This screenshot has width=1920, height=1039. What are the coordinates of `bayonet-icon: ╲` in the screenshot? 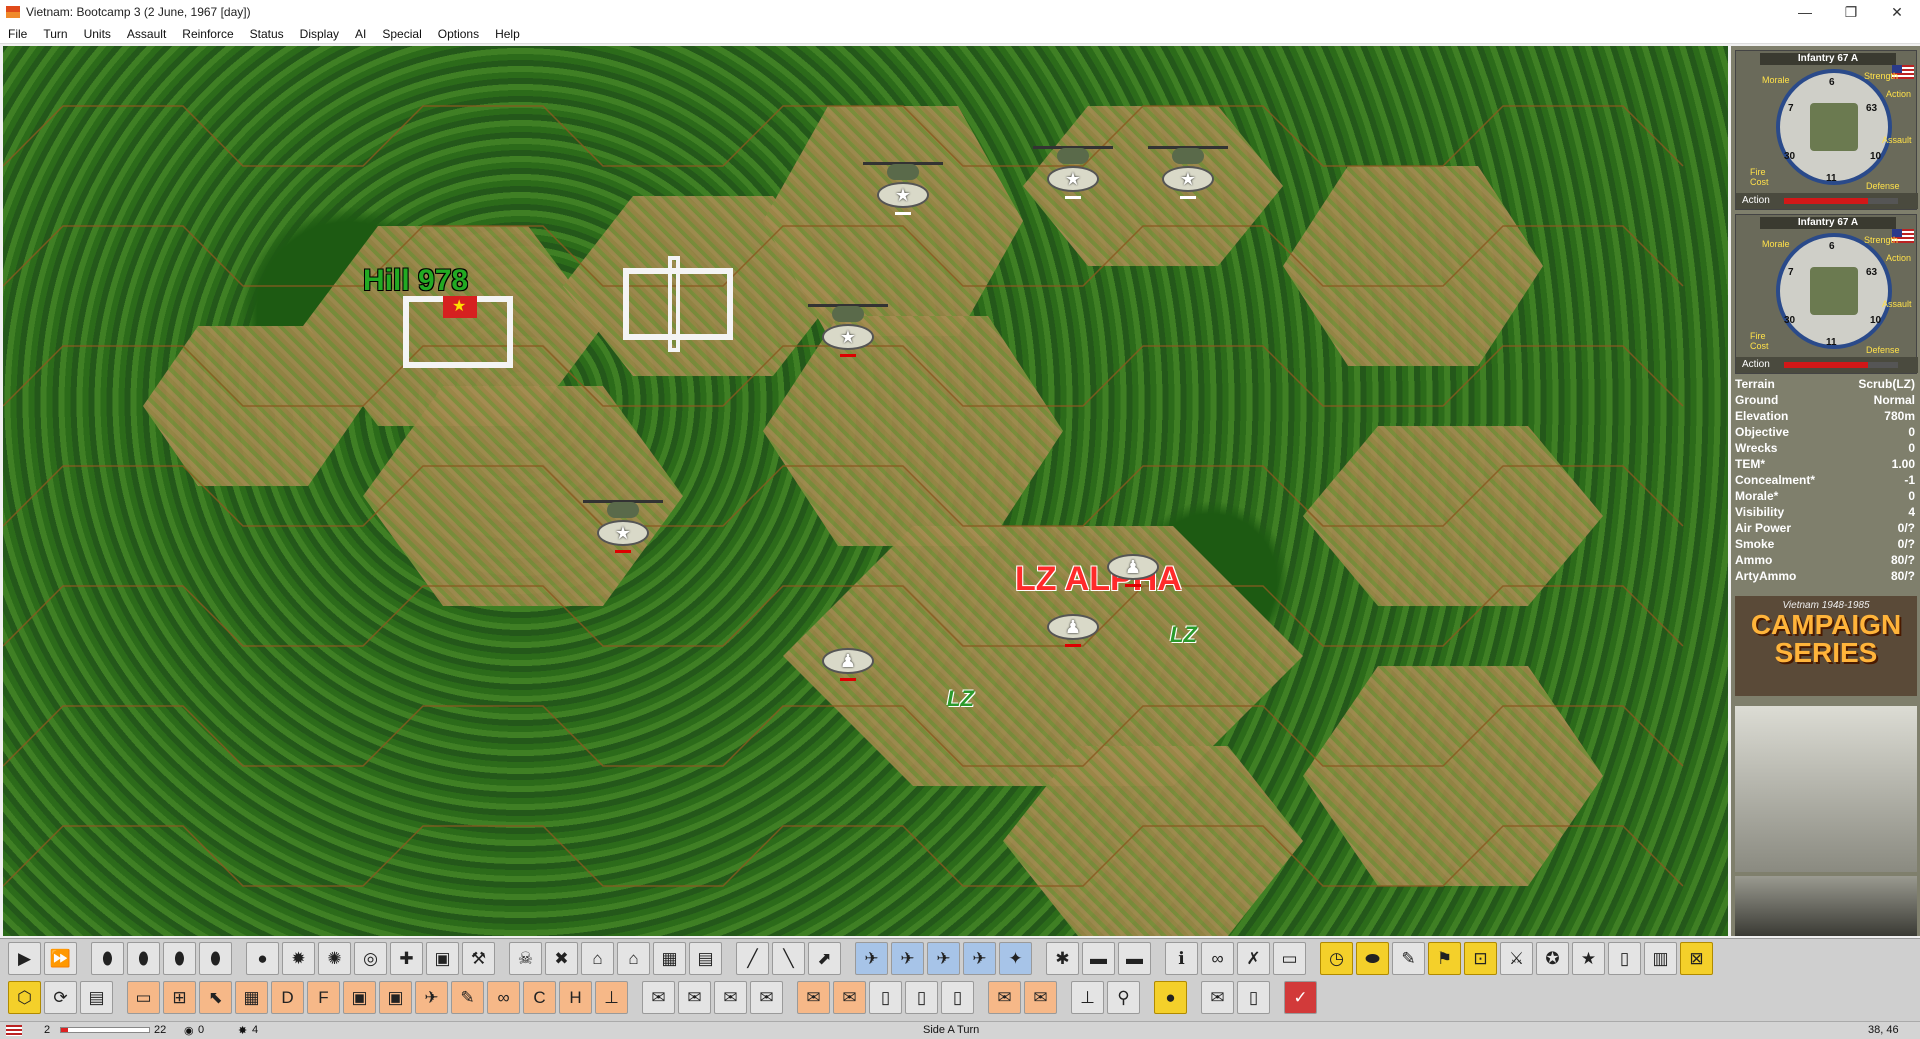 It's located at (788, 958).